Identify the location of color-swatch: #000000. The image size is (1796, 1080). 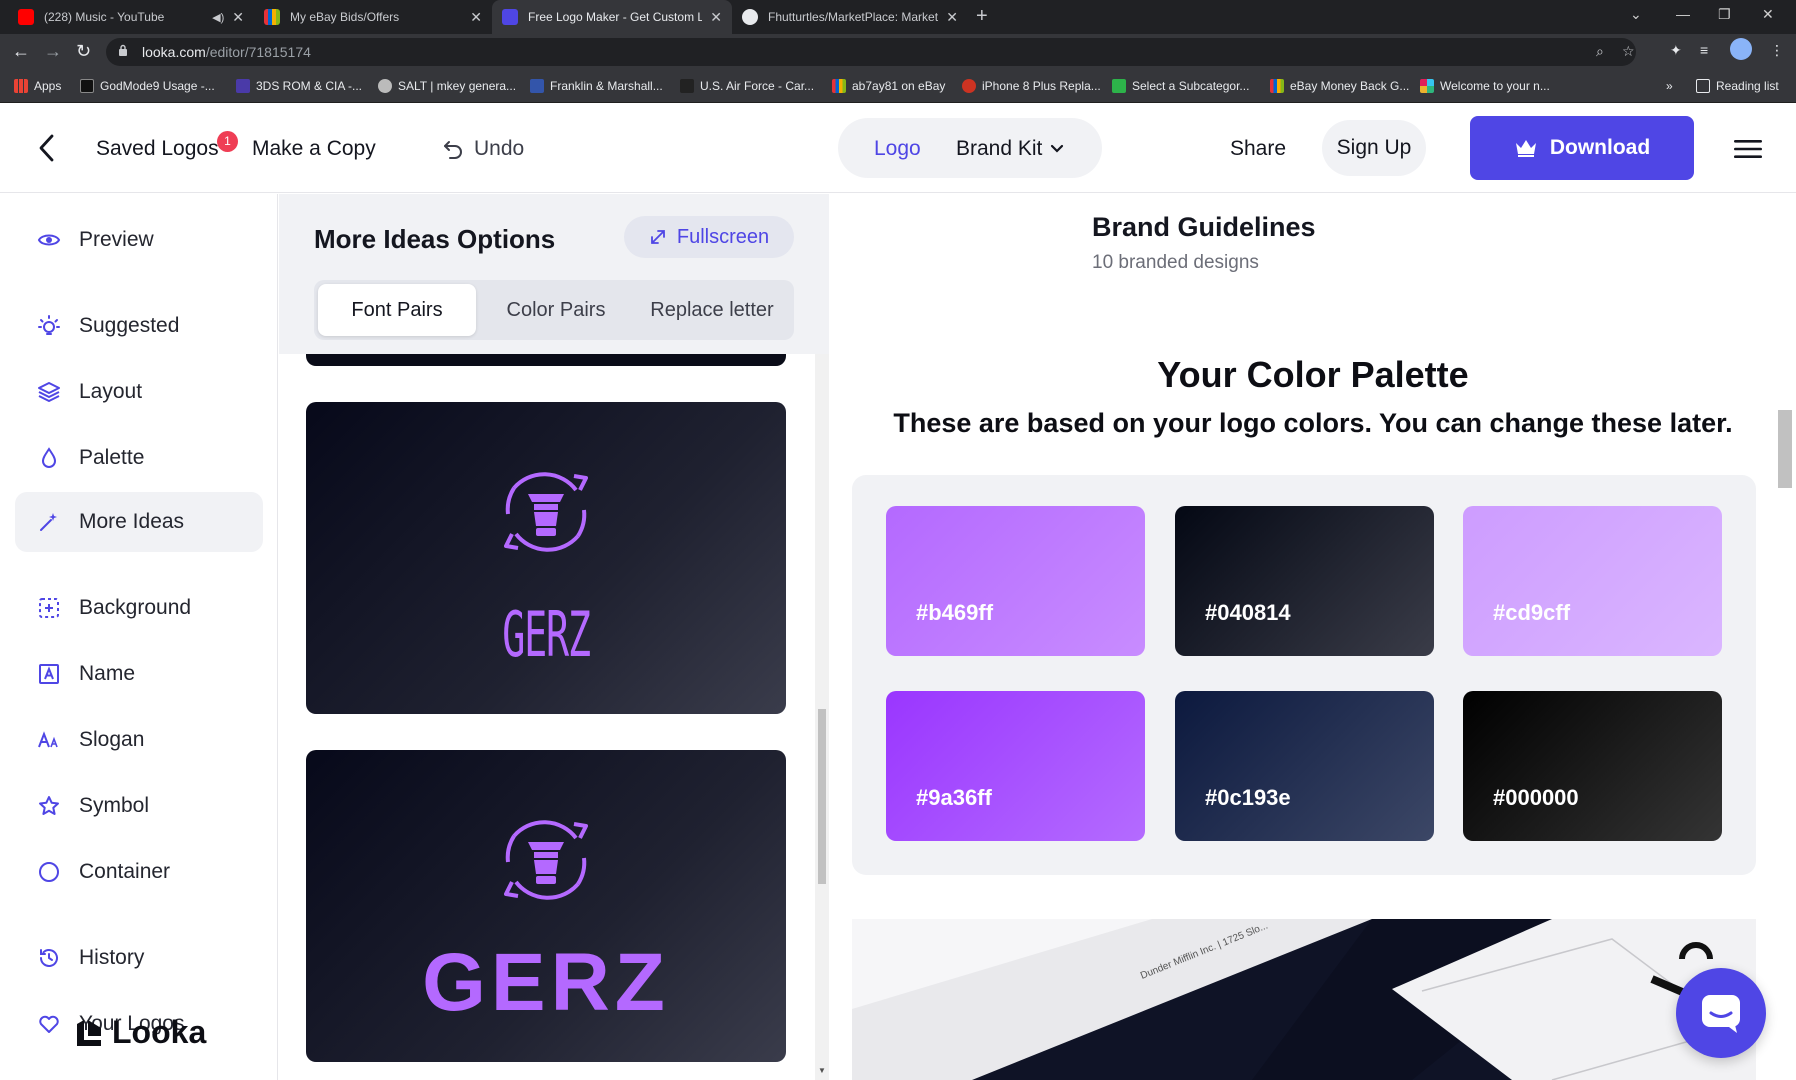
(1592, 766).